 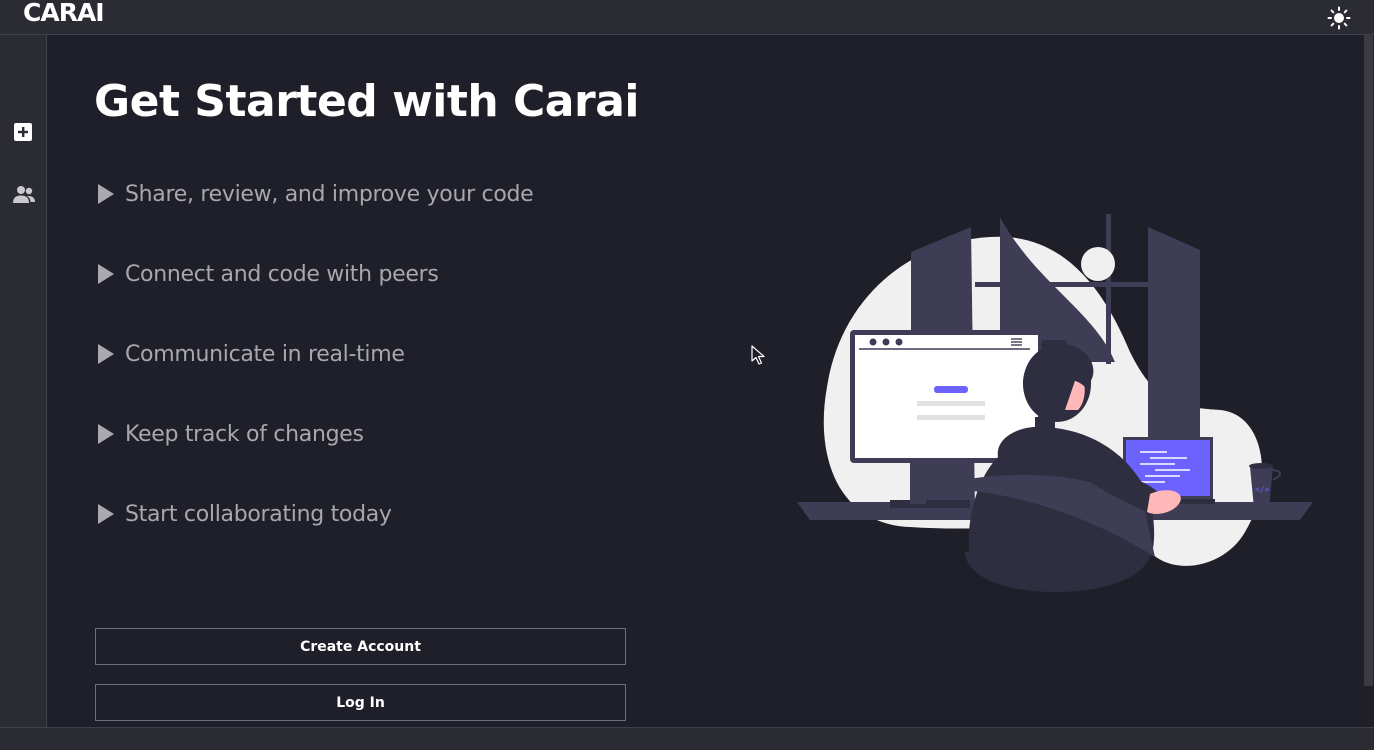 What do you see at coordinates (1368, 360) in the screenshot?
I see `scrollbar-thumb` at bounding box center [1368, 360].